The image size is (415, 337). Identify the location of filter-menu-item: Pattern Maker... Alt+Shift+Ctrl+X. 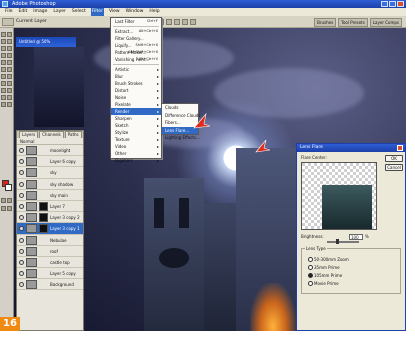
(136, 52).